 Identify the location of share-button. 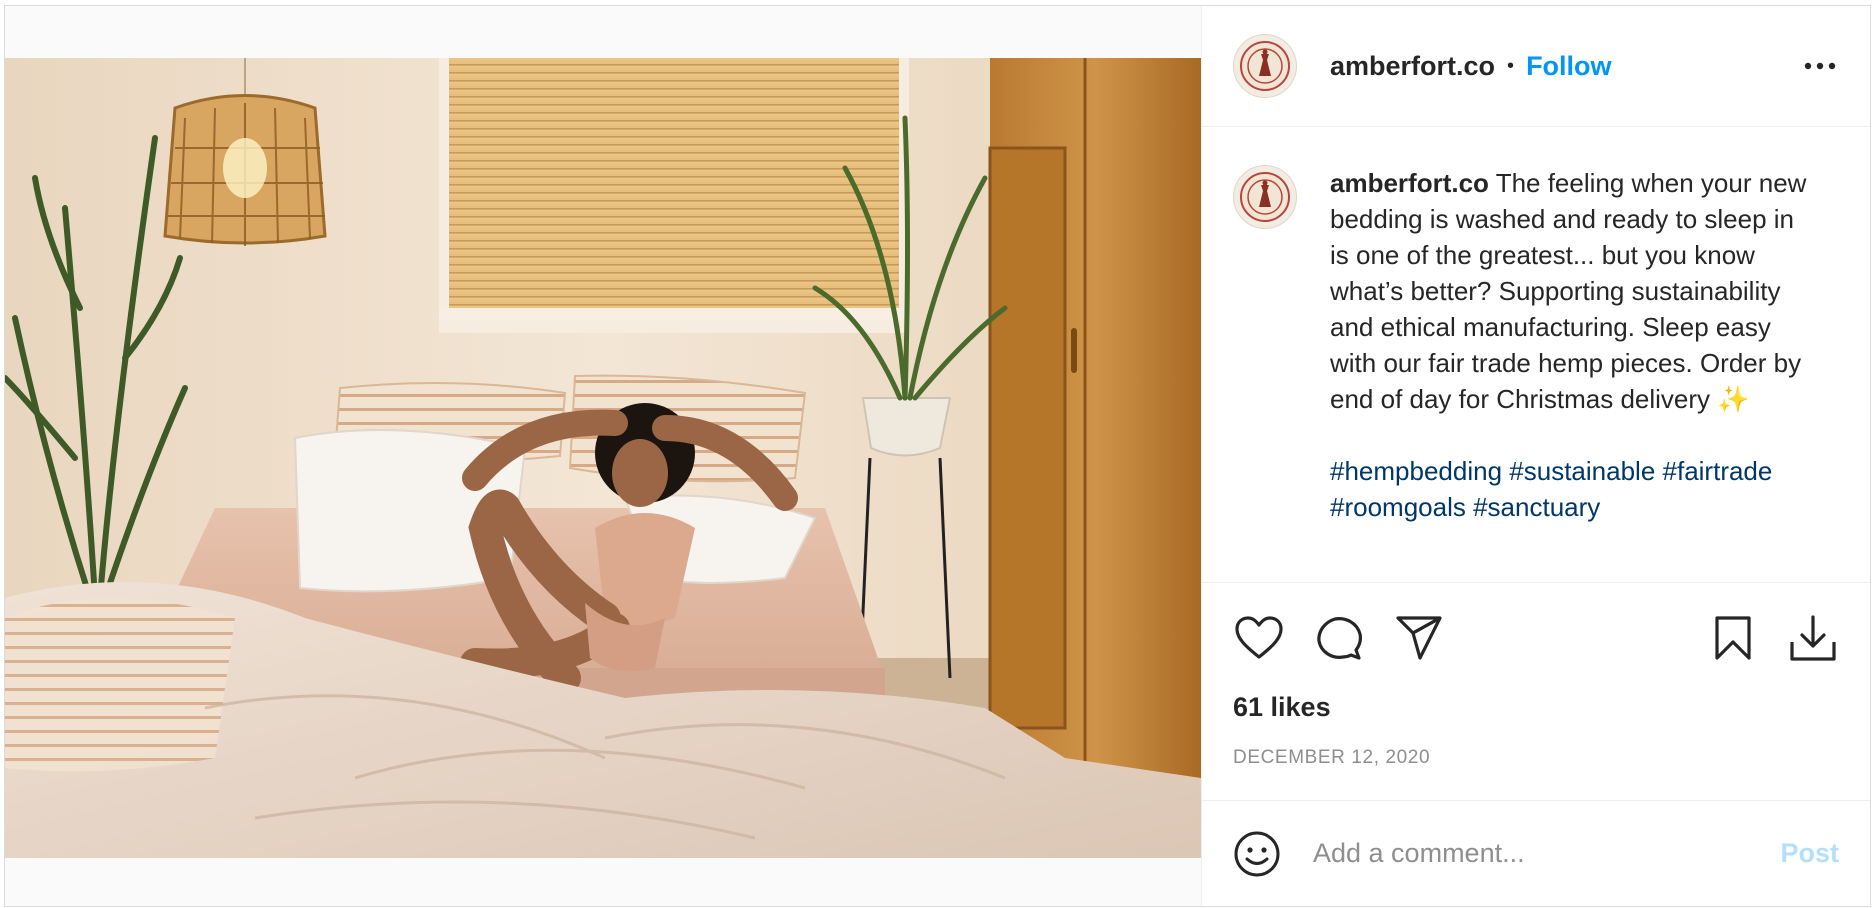
(1419, 638).